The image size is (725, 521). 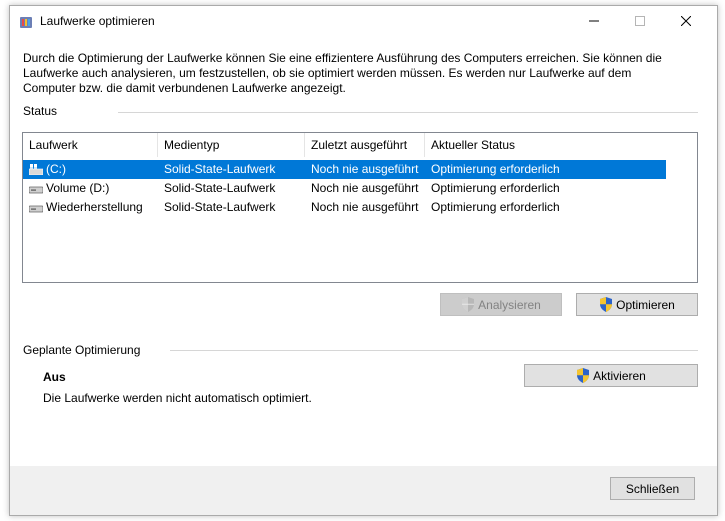 I want to click on minimize-button, so click(x=594, y=21).